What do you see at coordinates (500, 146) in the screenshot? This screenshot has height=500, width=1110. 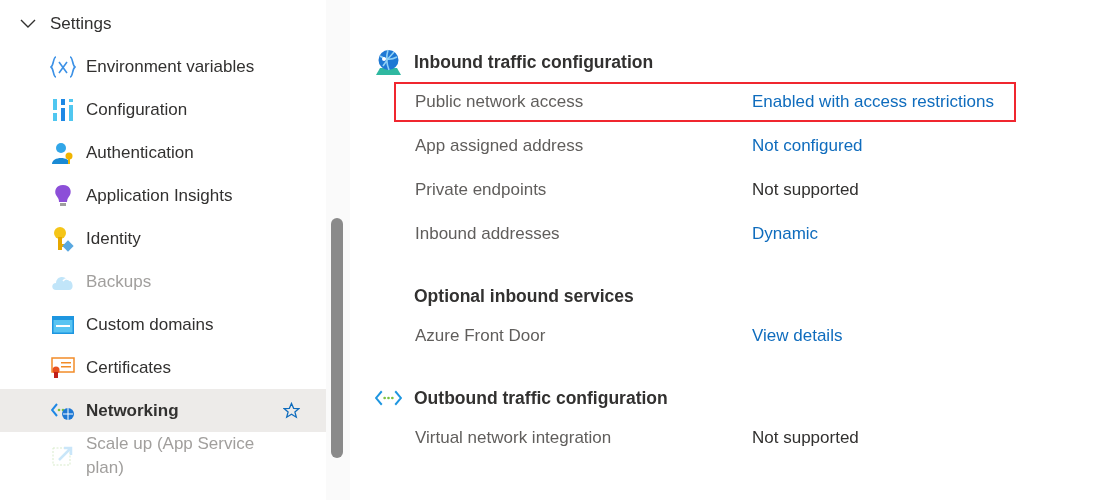 I see `property-label: App assigned address` at bounding box center [500, 146].